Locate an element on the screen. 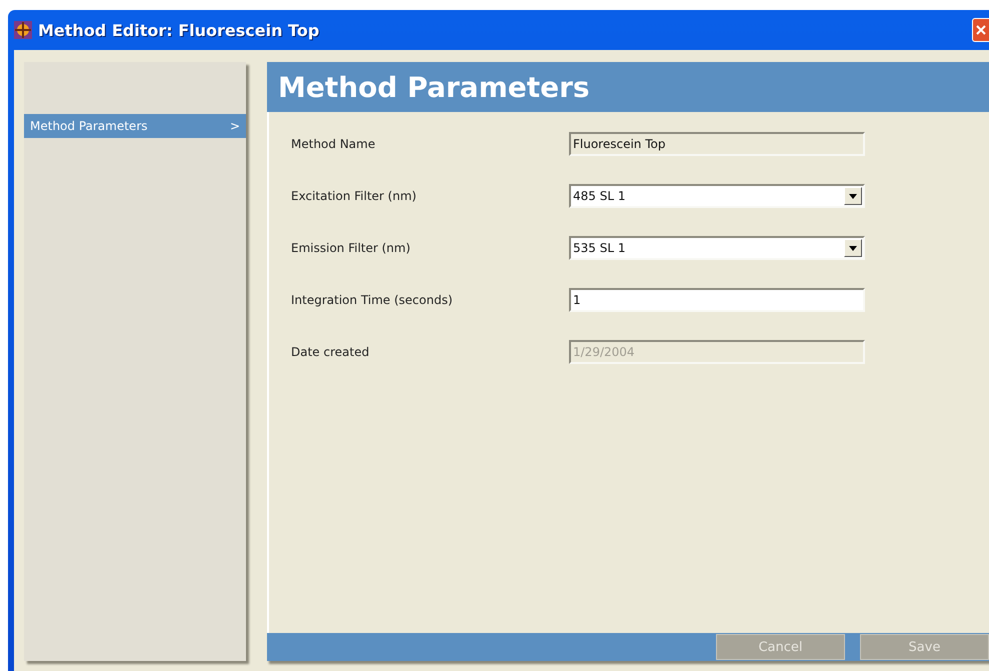  field-label: Method Name is located at coordinates (333, 144).